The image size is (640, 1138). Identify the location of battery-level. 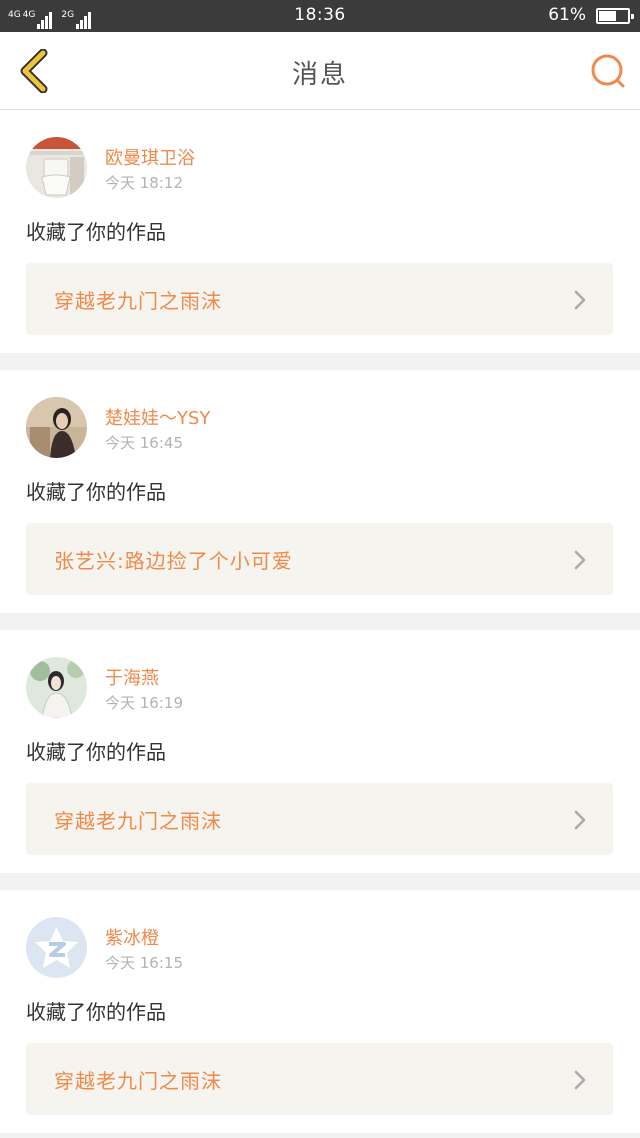
(608, 16).